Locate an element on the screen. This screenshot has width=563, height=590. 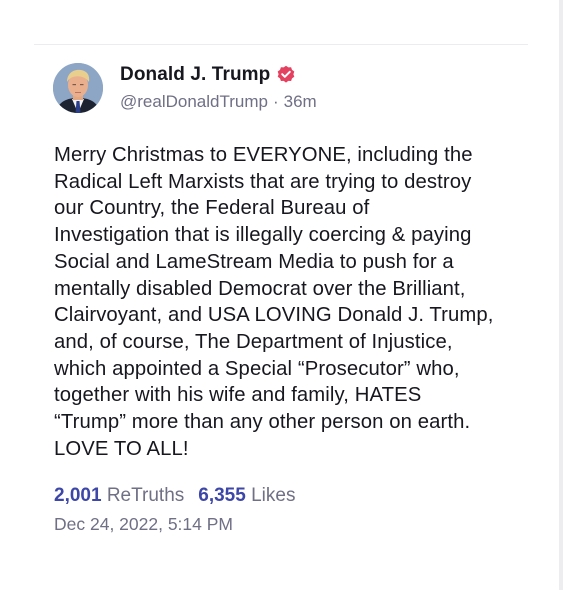
likes-count: 6,355 is located at coordinates (222, 495).